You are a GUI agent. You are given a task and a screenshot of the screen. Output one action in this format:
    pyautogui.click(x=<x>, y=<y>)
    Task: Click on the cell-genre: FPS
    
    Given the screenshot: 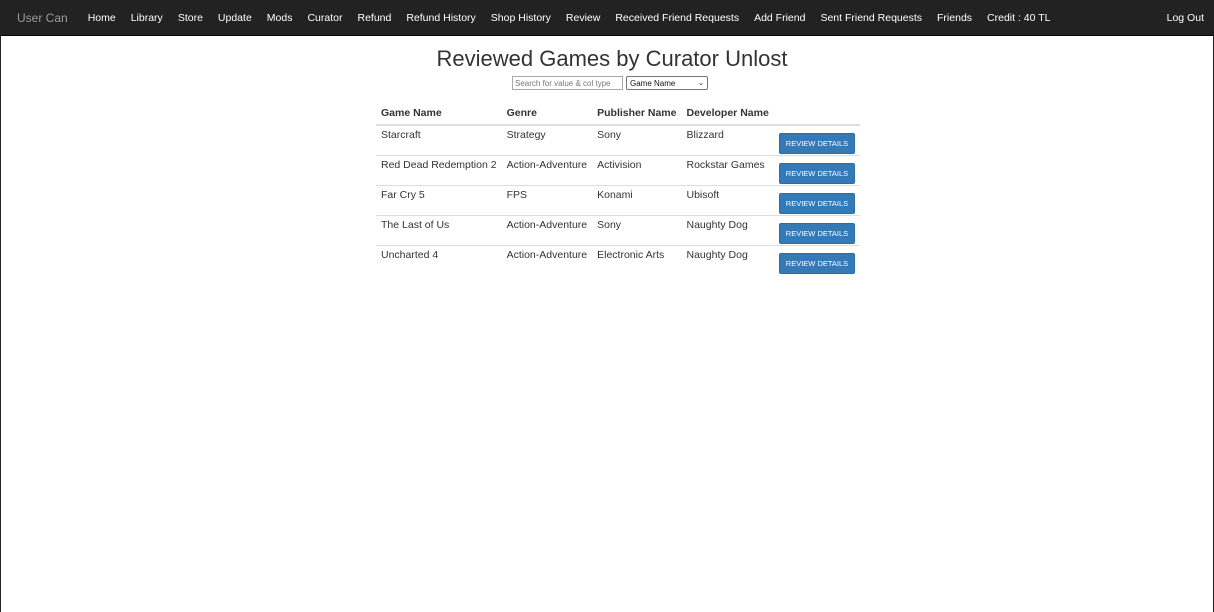 What is the action you would take?
    pyautogui.click(x=547, y=199)
    